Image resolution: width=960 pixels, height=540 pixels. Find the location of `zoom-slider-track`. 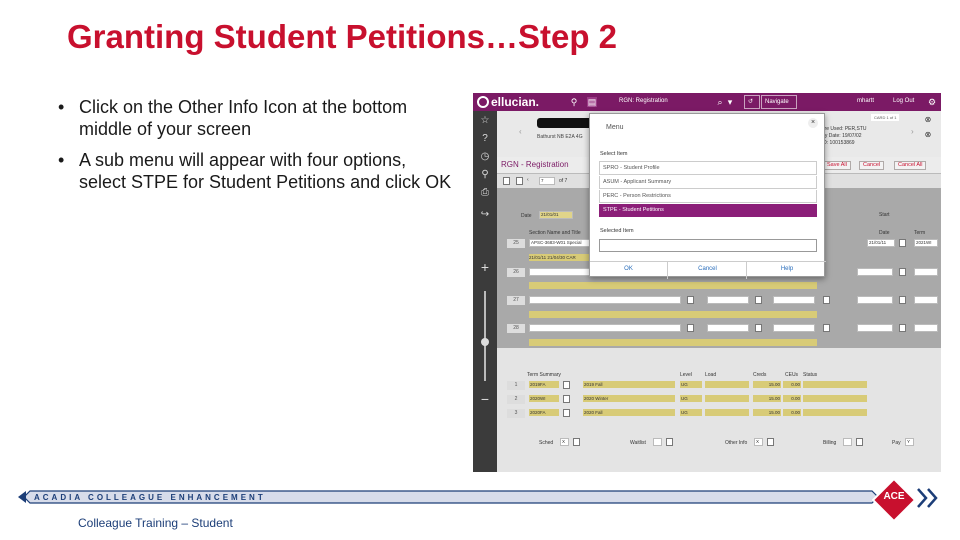

zoom-slider-track is located at coordinates (485, 336).